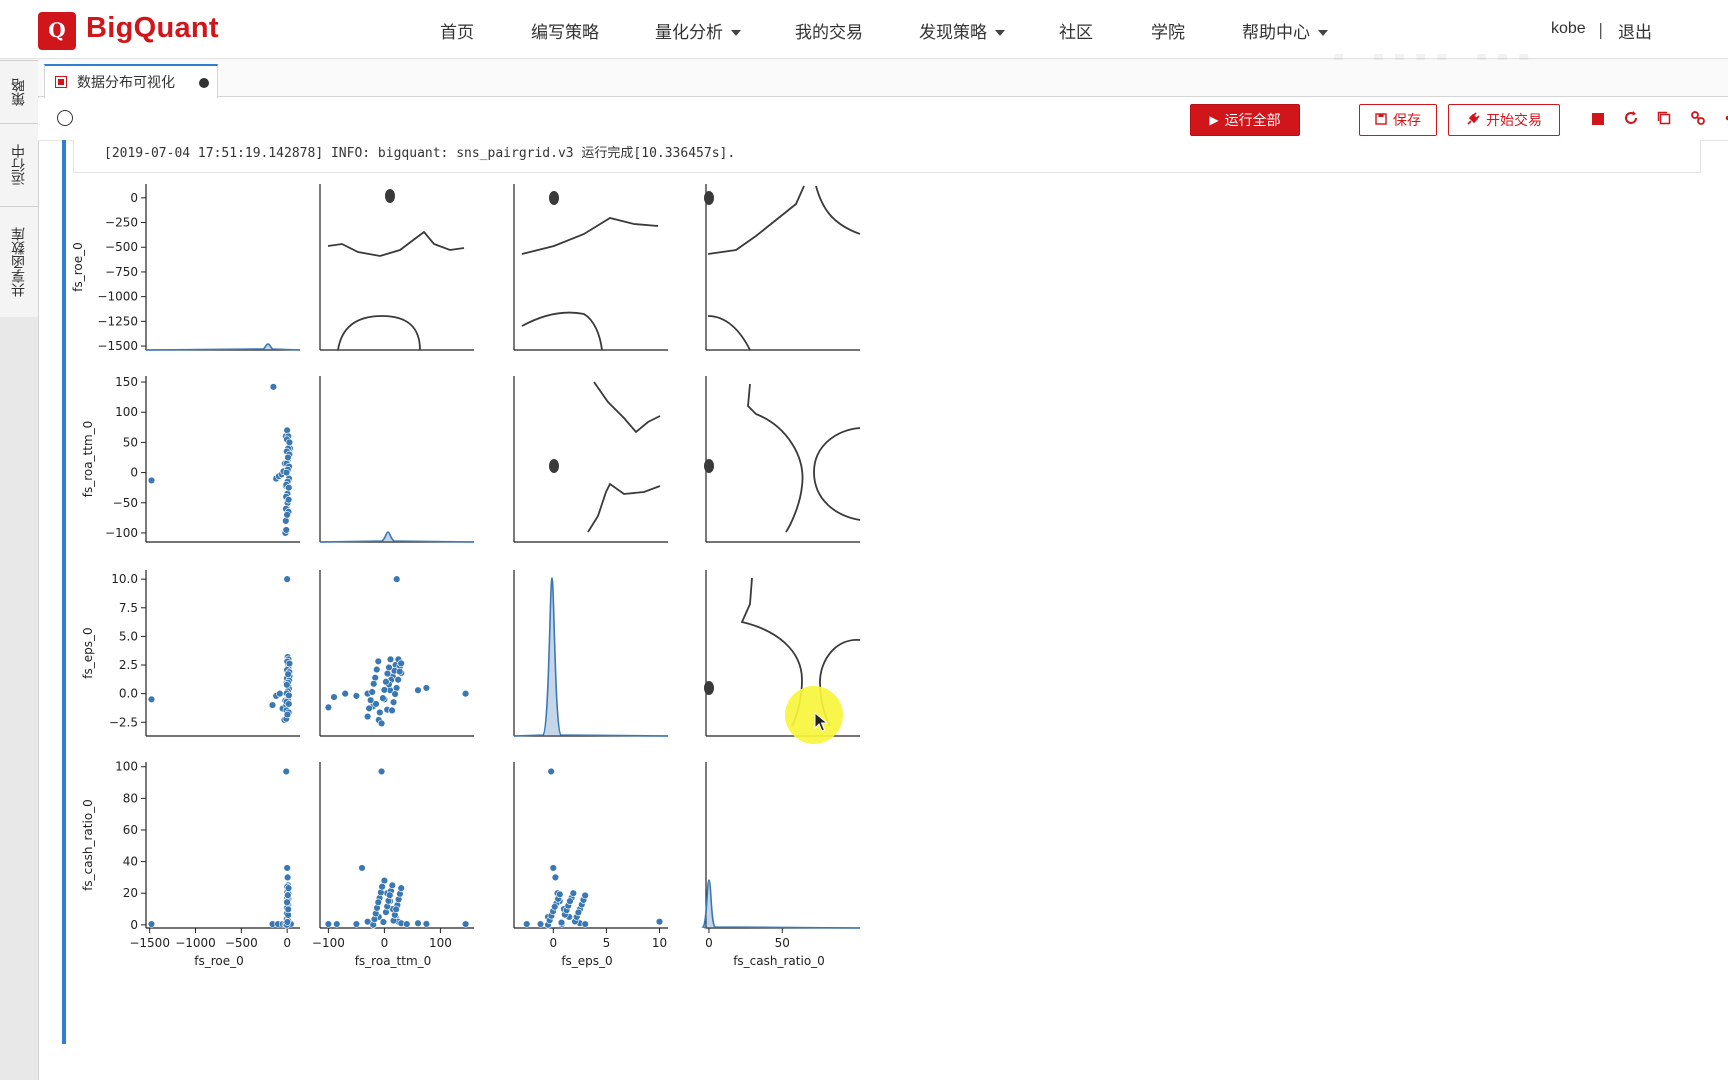 The image size is (1728, 1080). I want to click on nav-help-center: 帮助中心, so click(1285, 30).